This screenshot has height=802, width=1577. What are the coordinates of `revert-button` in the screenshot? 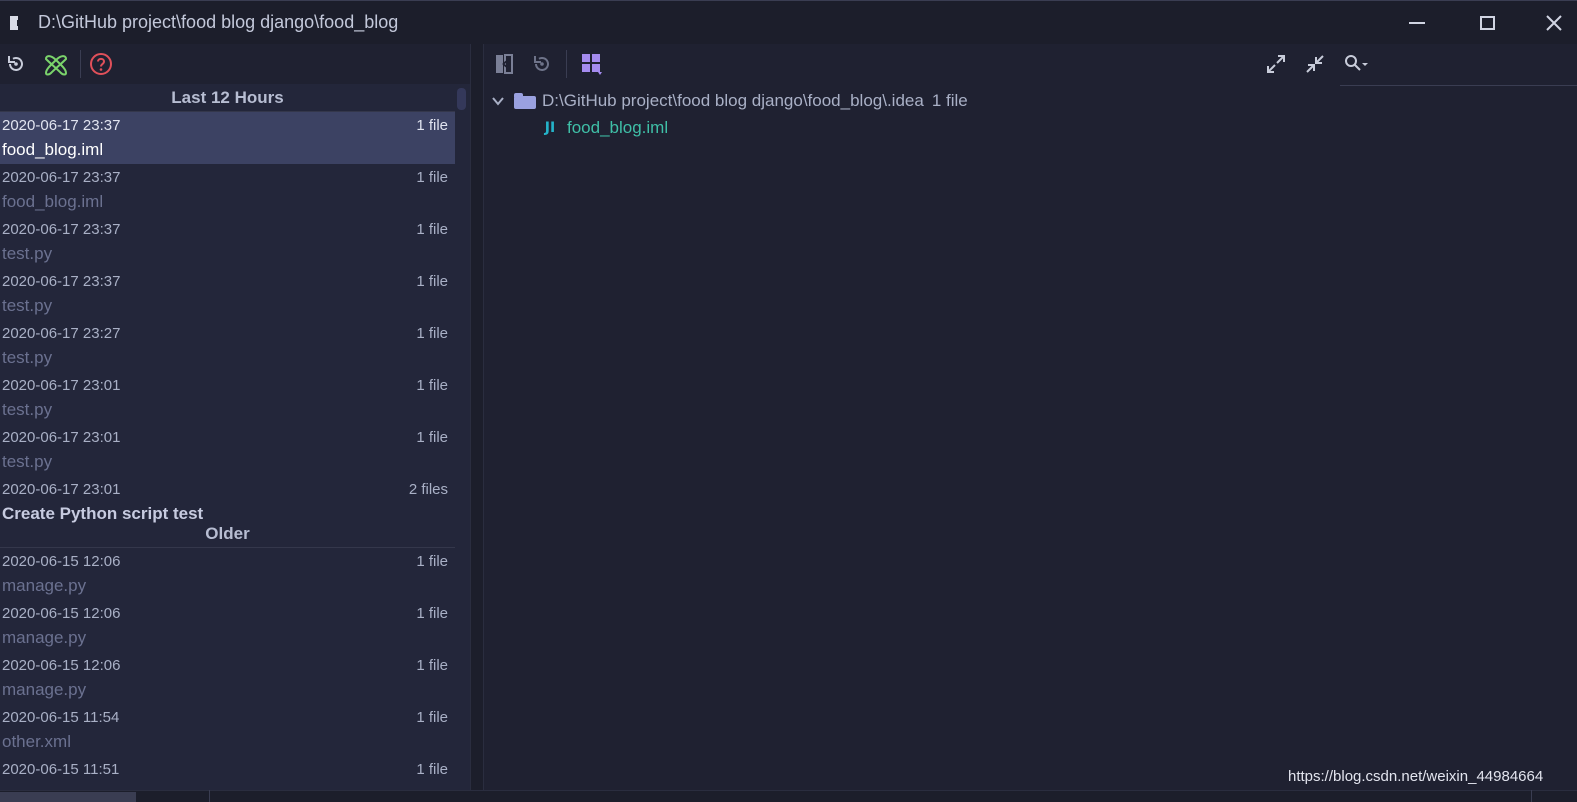 It's located at (16, 64).